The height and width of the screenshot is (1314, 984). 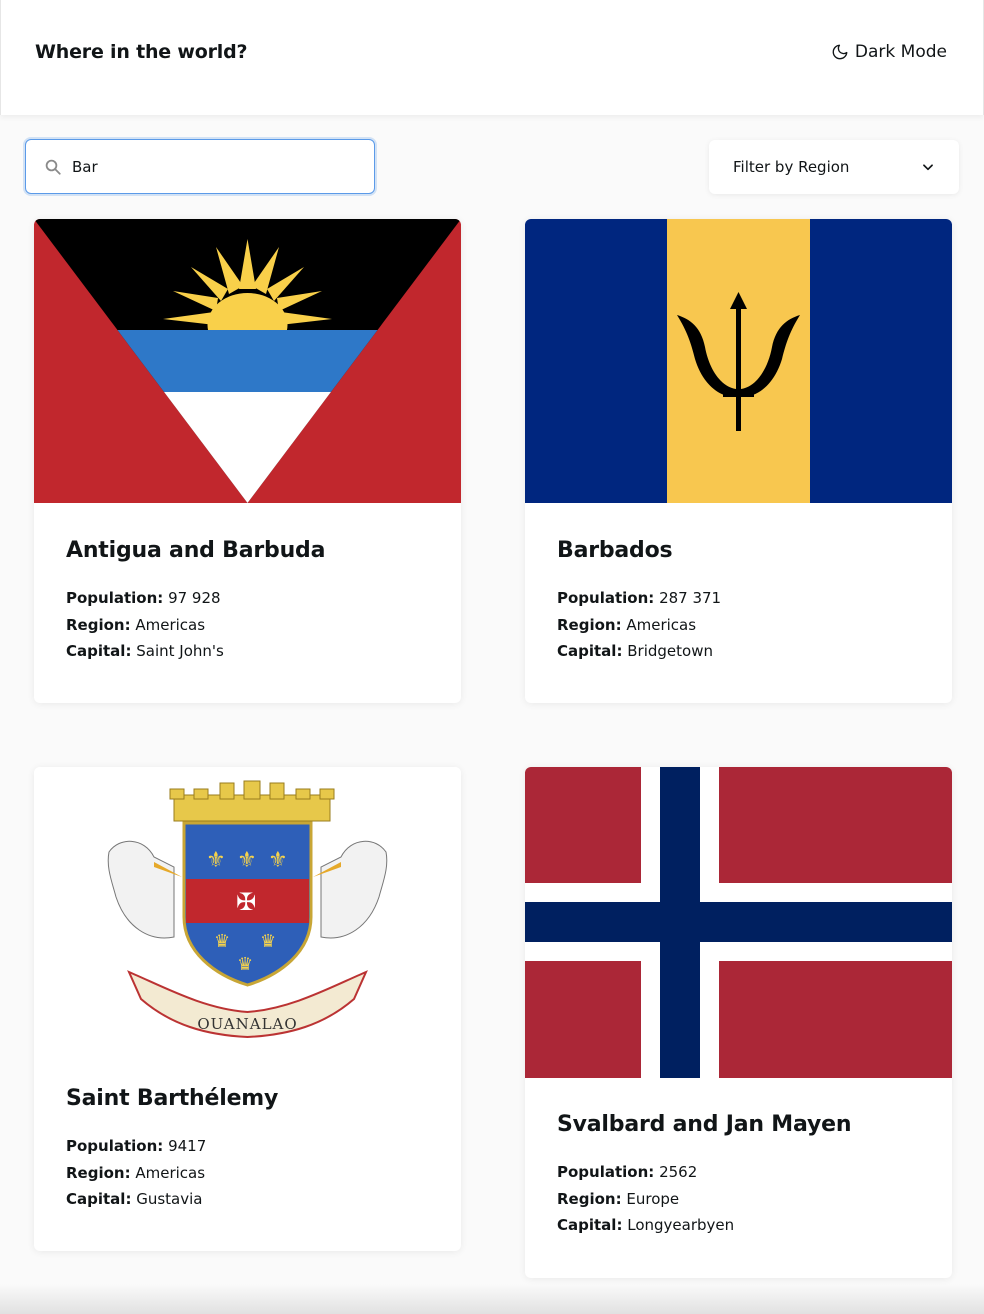 What do you see at coordinates (738, 1172) in the screenshot?
I see `population-stat: Population: 2562` at bounding box center [738, 1172].